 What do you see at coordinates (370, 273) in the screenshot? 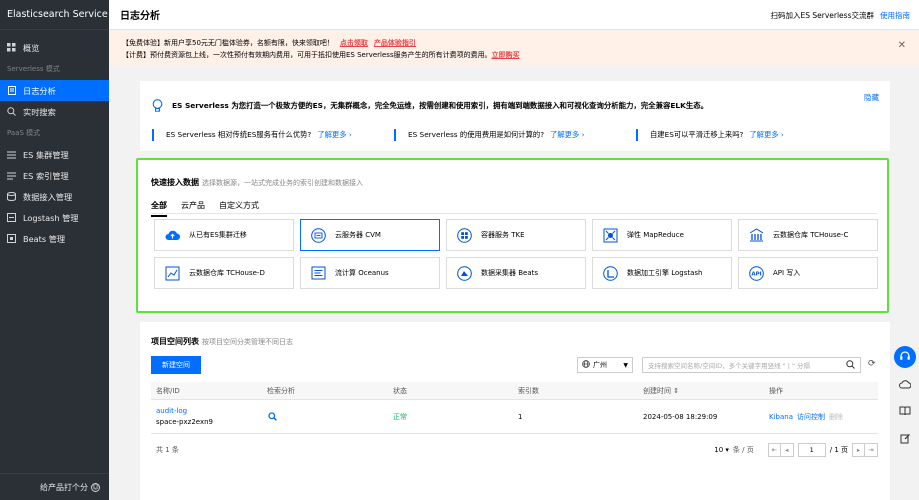
I see `tile-oceanus: 流计算 Oceanus` at bounding box center [370, 273].